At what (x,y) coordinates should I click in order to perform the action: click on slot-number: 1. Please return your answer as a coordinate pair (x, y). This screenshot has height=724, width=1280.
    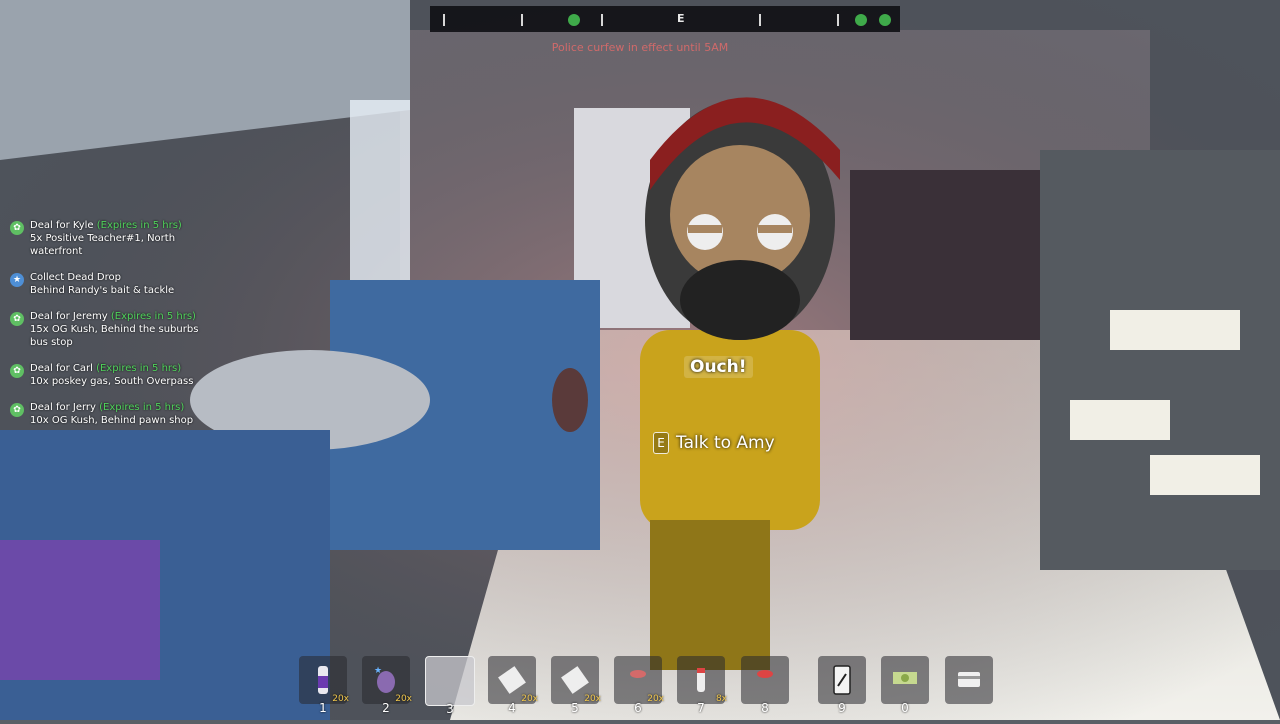
    Looking at the image, I should click on (323, 708).